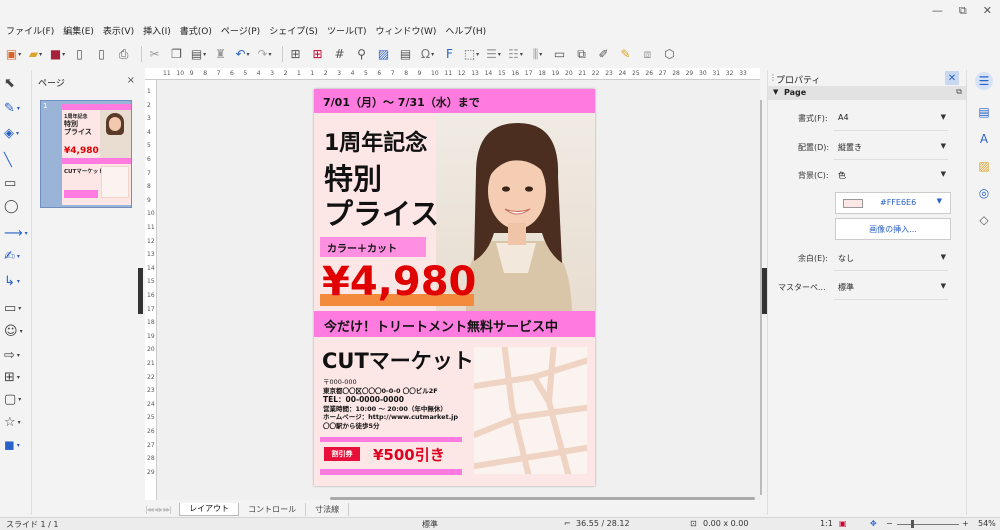 The height and width of the screenshot is (530, 1000). I want to click on grid-icon: ⊞, so click(295, 54).